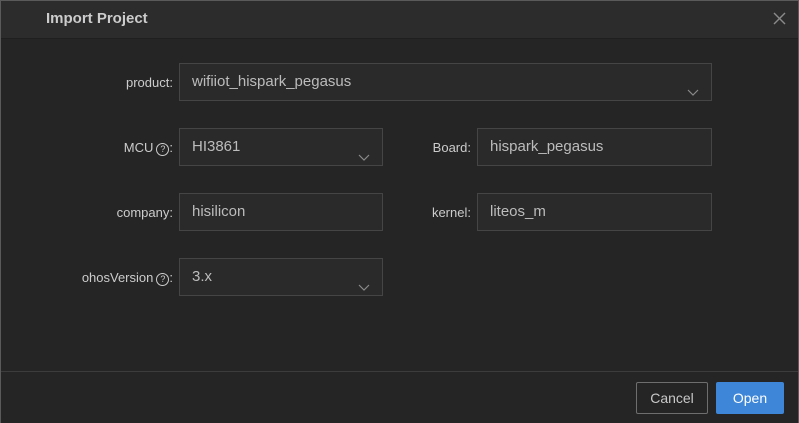  I want to click on mcu-label: MCU?:, so click(117, 148).